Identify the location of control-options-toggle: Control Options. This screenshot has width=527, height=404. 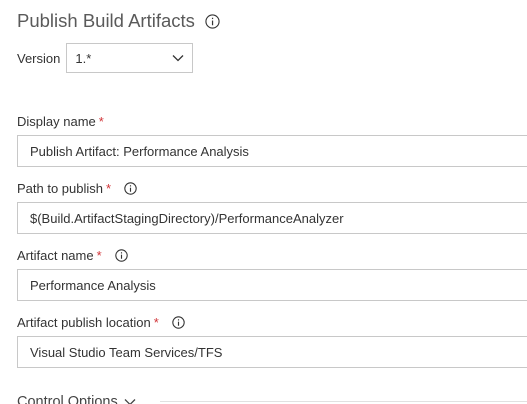
(76, 399).